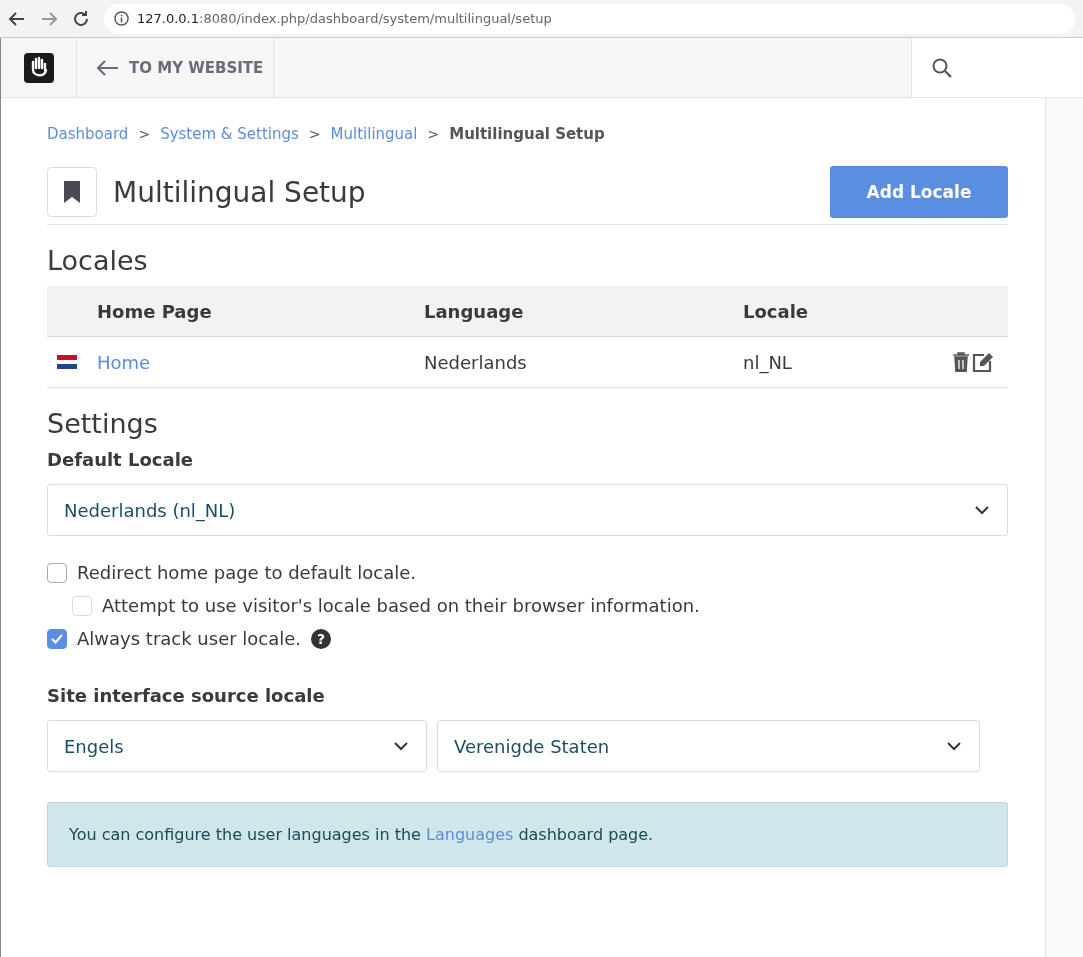 Image resolution: width=1083 pixels, height=957 pixels. Describe the element at coordinates (81, 18) in the screenshot. I see `reload-icon` at that location.